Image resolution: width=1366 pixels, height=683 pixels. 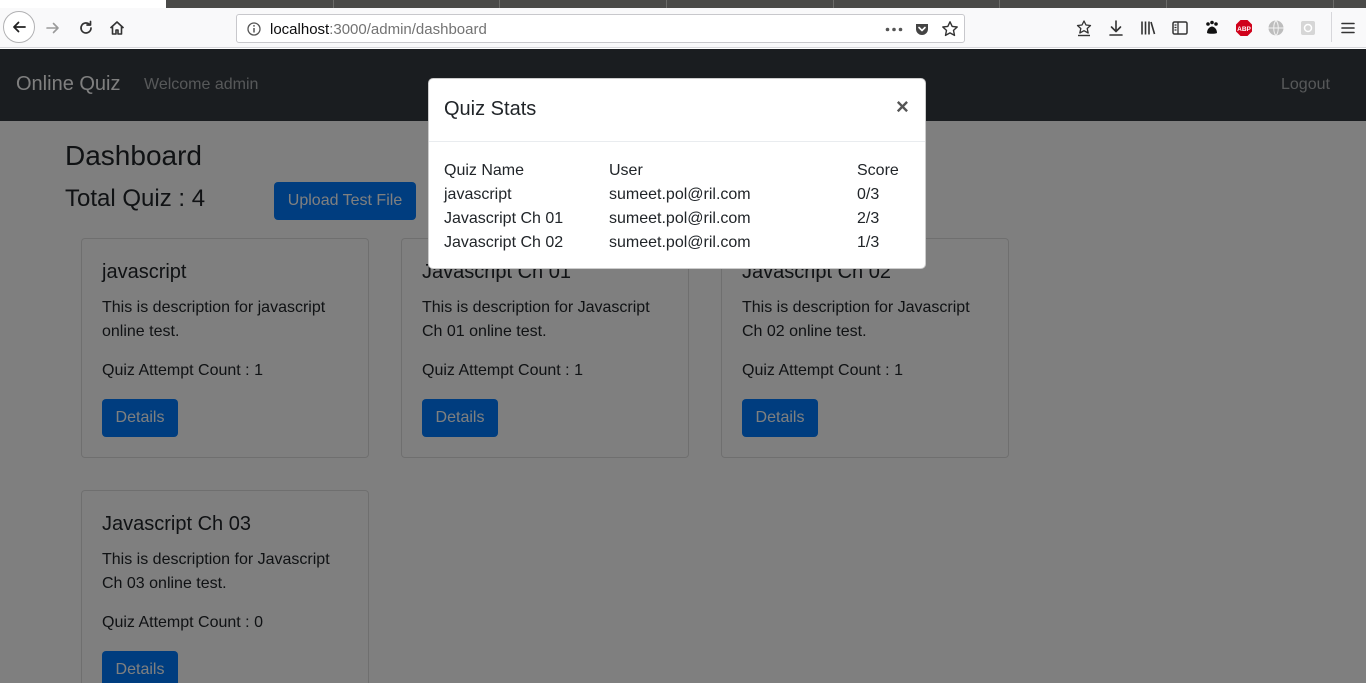 I want to click on extension-globe-button, so click(x=1276, y=28).